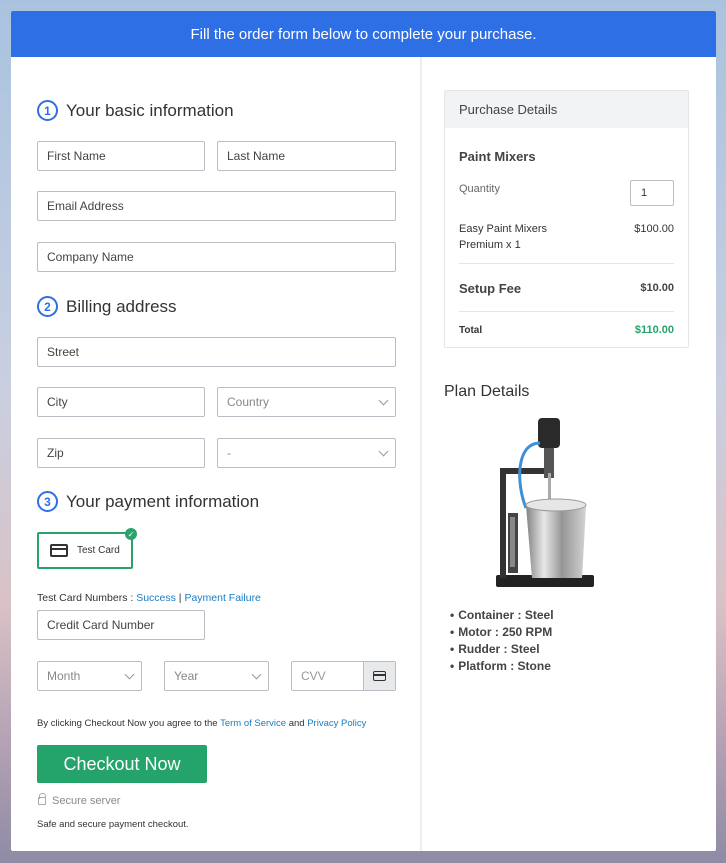 The width and height of the screenshot is (726, 863). Describe the element at coordinates (471, 330) in the screenshot. I see `total-label: Total` at that location.